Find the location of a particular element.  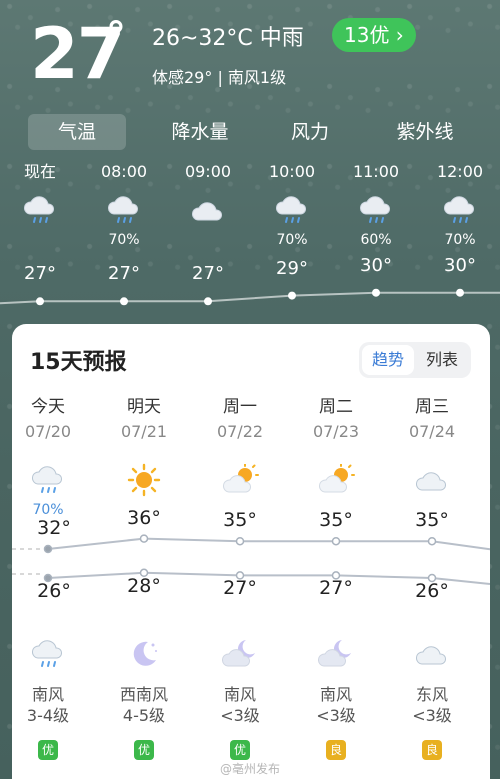

daily-temperature-lines is located at coordinates (251, 559).